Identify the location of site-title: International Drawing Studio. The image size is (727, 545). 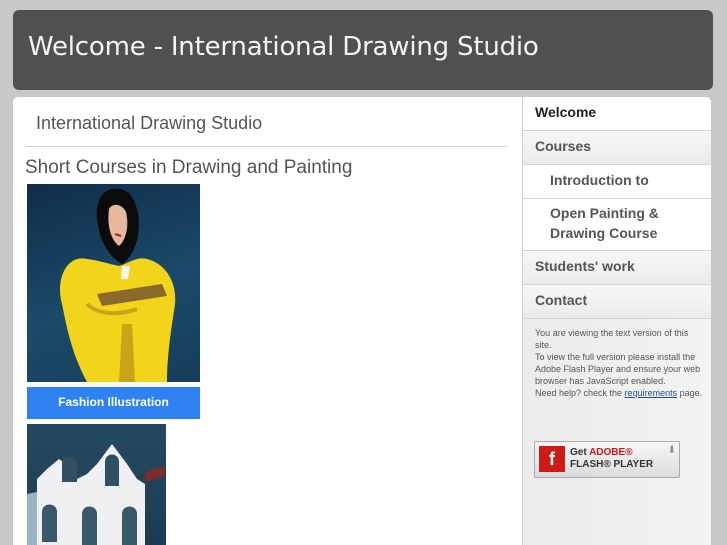
(149, 123).